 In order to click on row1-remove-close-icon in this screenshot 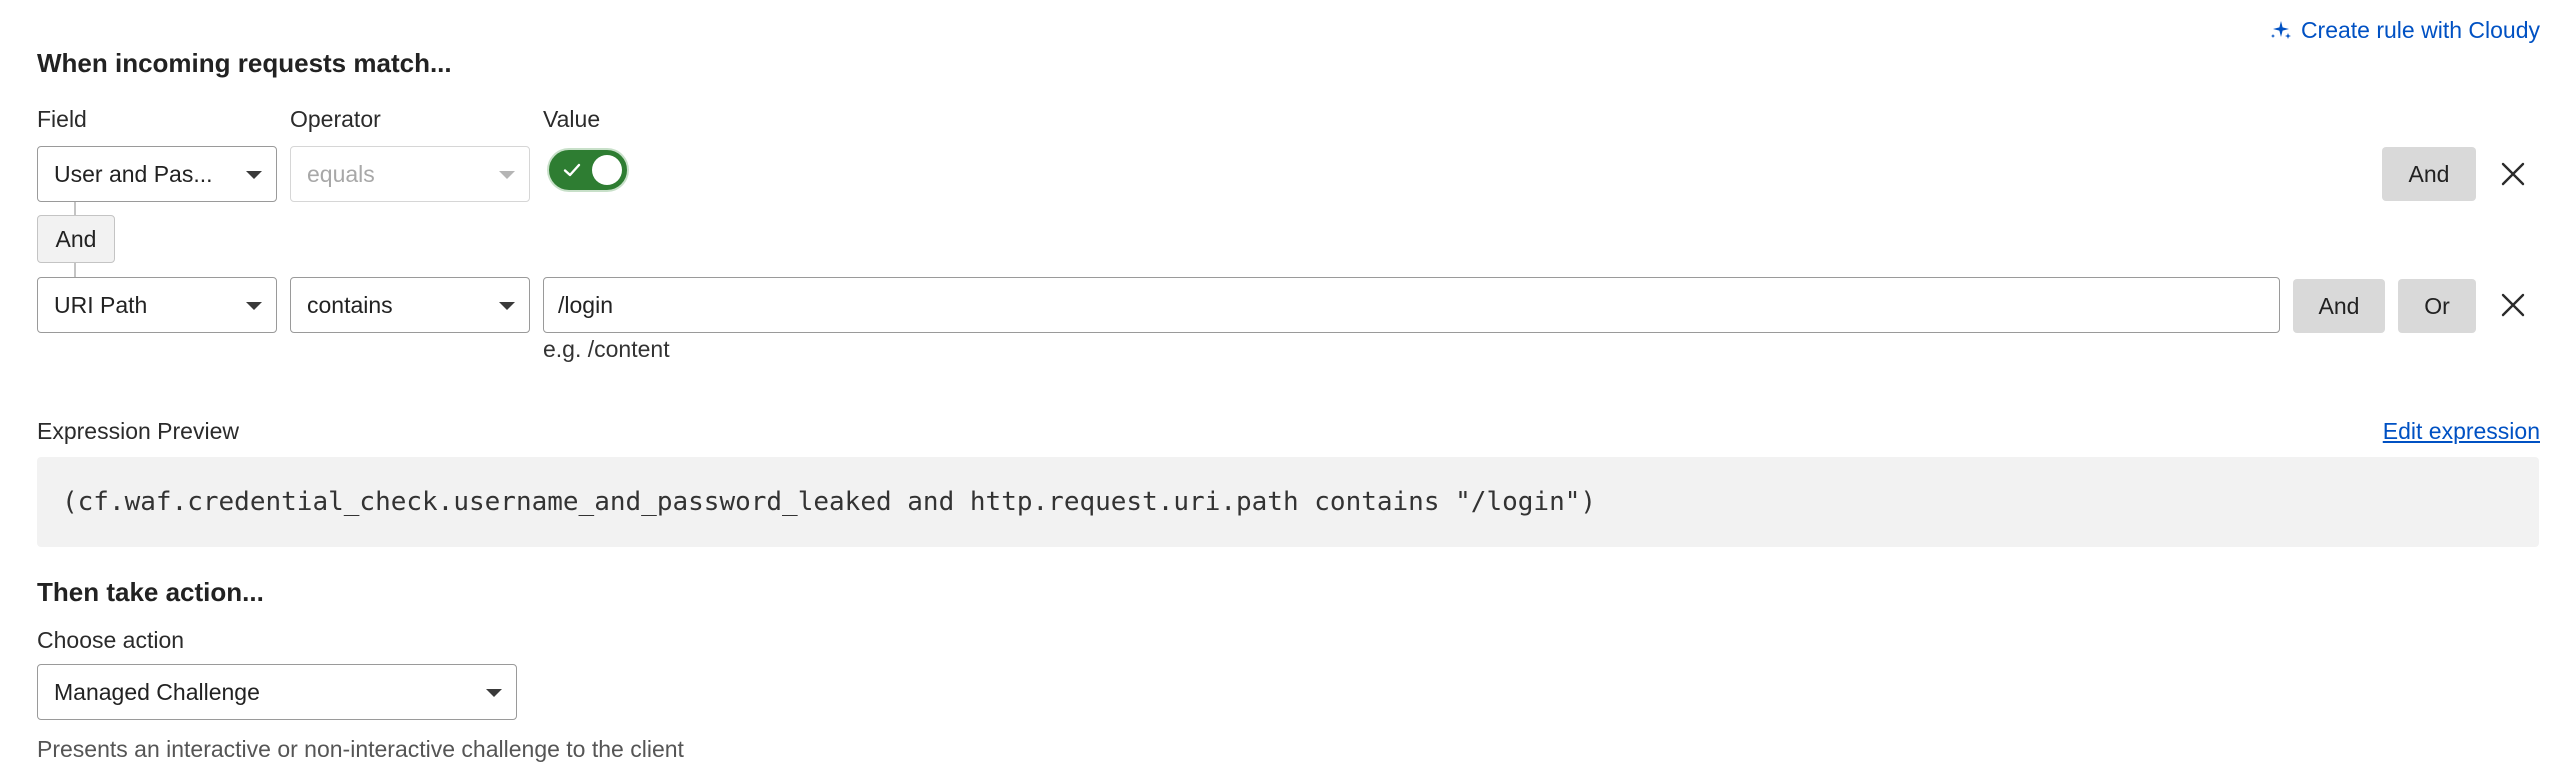, I will do `click(2513, 174)`.